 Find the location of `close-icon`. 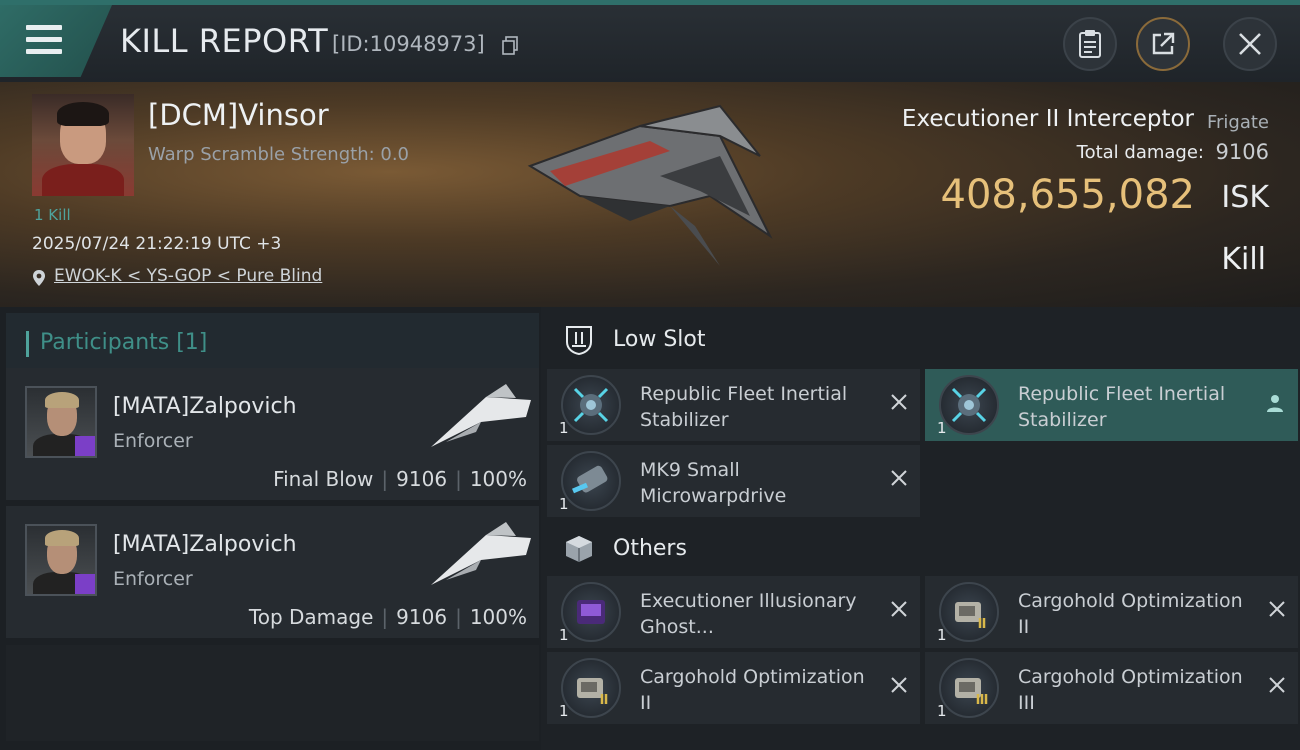

close-icon is located at coordinates (1250, 44).